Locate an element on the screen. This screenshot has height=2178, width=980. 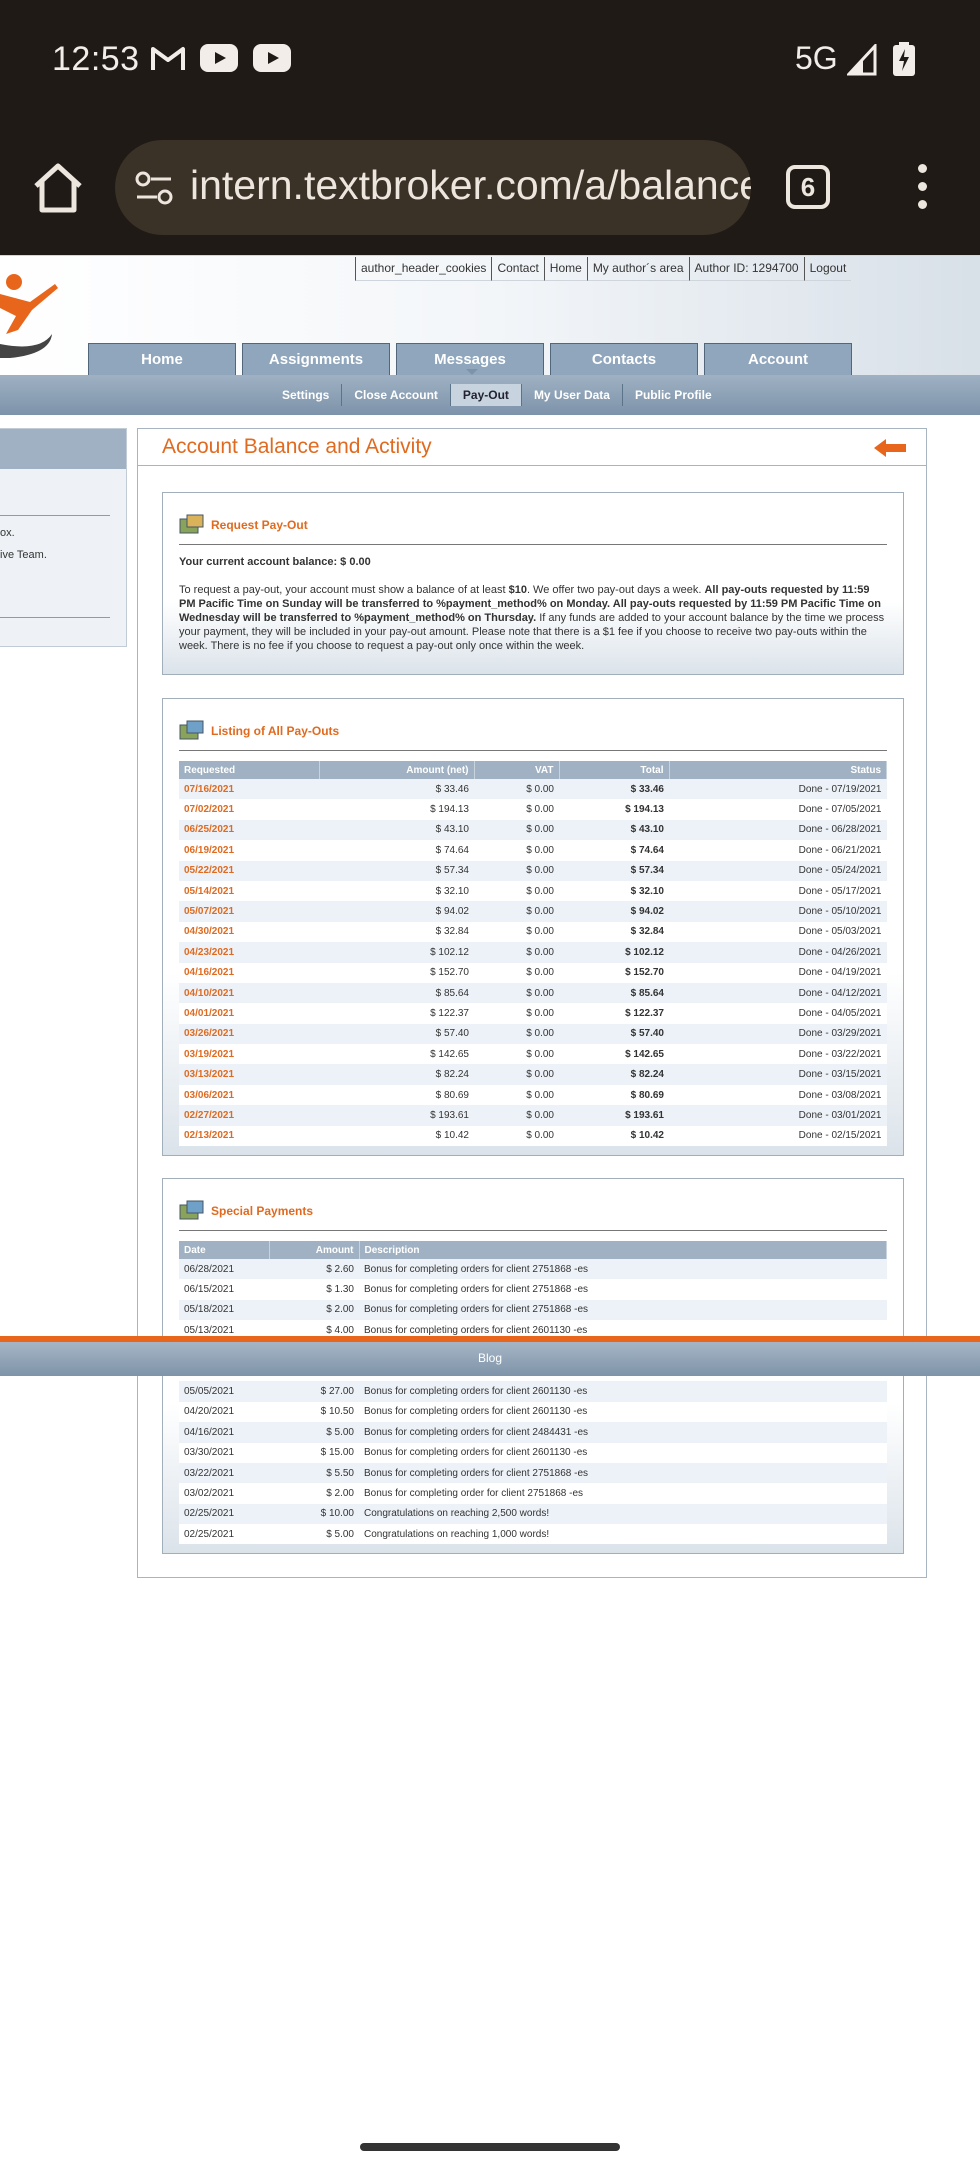
money-icon is located at coordinates (191, 524).